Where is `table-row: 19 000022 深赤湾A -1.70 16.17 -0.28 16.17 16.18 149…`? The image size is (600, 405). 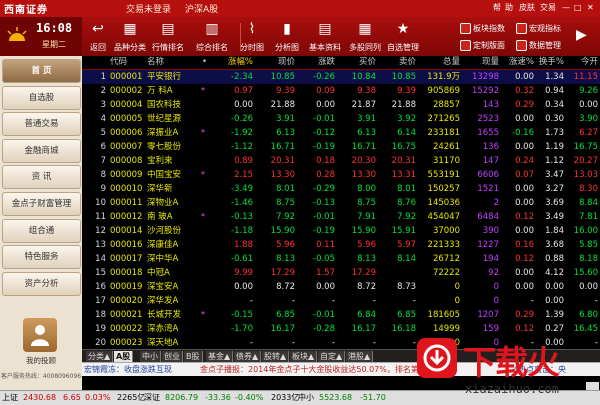
table-row: 19 000022 深赤湾A -1.70 16.17 -0.28 16.17 16.18 149… is located at coordinates (341, 329).